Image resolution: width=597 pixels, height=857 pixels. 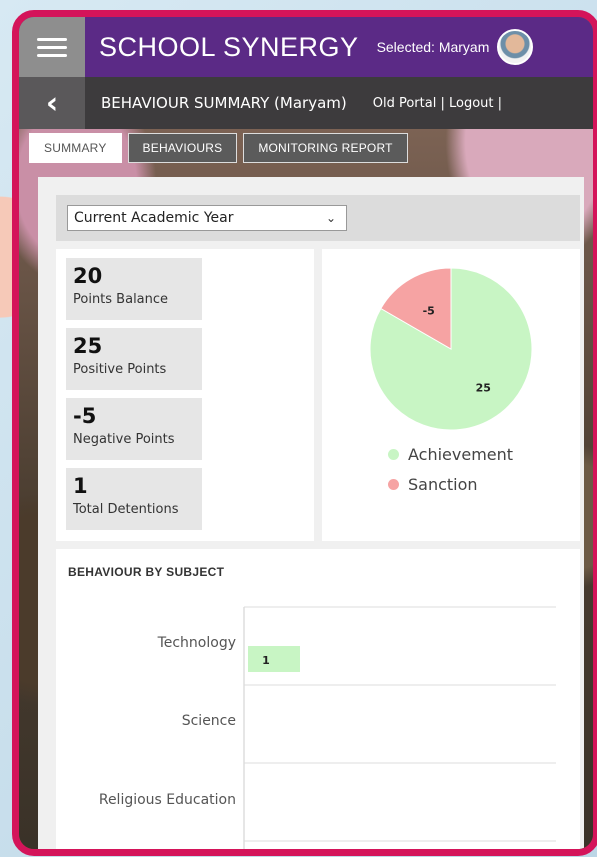 What do you see at coordinates (399, 727) in the screenshot?
I see `subject-bar-chart: 1` at bounding box center [399, 727].